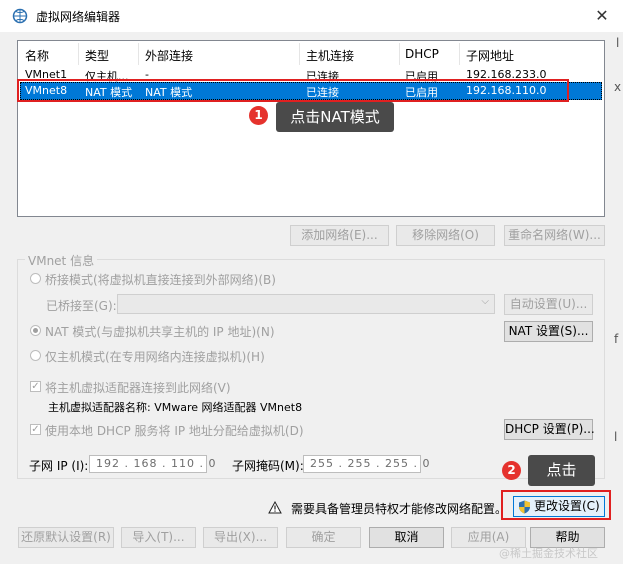 The height and width of the screenshot is (564, 623). What do you see at coordinates (524, 507) in the screenshot?
I see `admin-shield-icon` at bounding box center [524, 507].